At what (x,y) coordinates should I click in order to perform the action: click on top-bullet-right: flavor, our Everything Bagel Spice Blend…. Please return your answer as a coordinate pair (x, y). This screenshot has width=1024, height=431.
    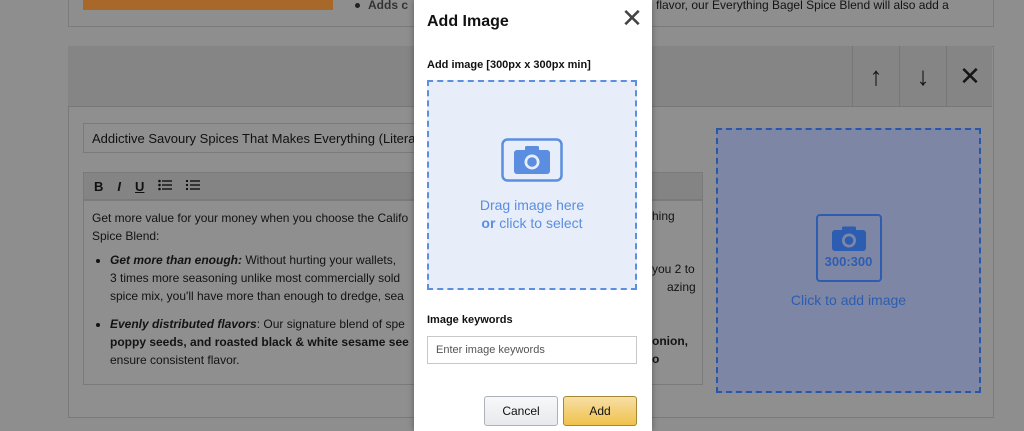
    Looking at the image, I should click on (802, 6).